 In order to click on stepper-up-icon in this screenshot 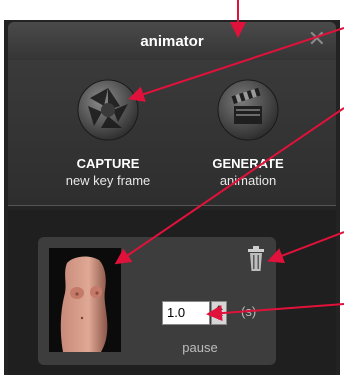, I will do `click(219, 307)`.